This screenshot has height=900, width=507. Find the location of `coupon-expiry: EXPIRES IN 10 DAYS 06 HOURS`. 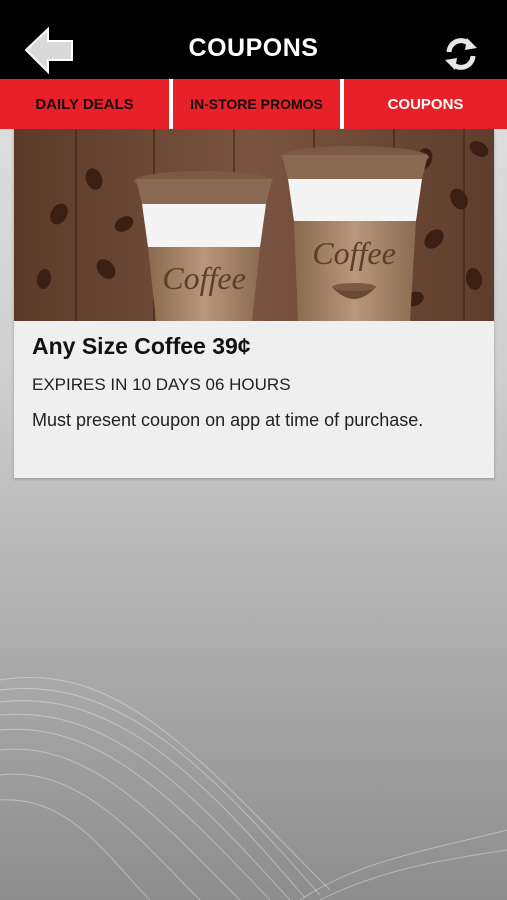

coupon-expiry: EXPIRES IN 10 DAYS 06 HOURS is located at coordinates (161, 384).